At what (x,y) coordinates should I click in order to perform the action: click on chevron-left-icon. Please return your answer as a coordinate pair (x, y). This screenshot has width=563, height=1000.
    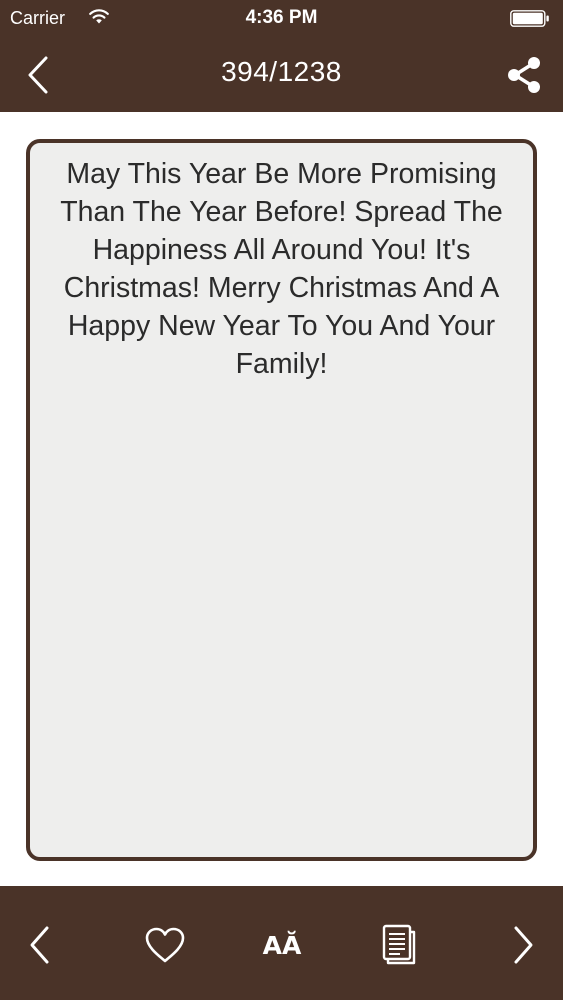
    Looking at the image, I should click on (39, 945).